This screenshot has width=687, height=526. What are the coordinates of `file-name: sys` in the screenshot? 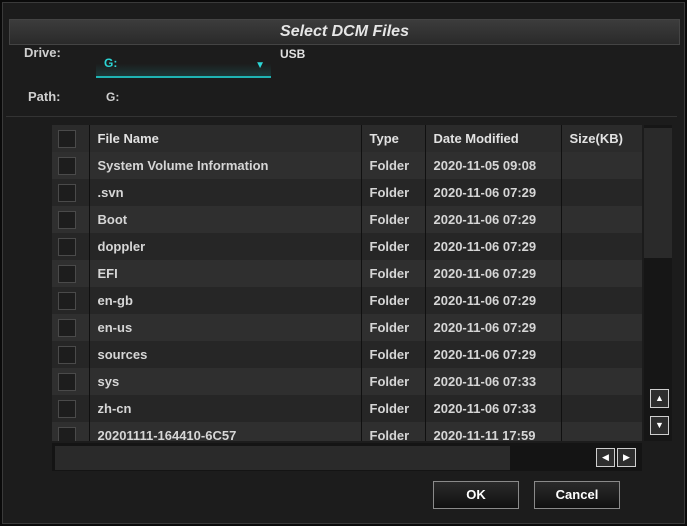 It's located at (225, 381).